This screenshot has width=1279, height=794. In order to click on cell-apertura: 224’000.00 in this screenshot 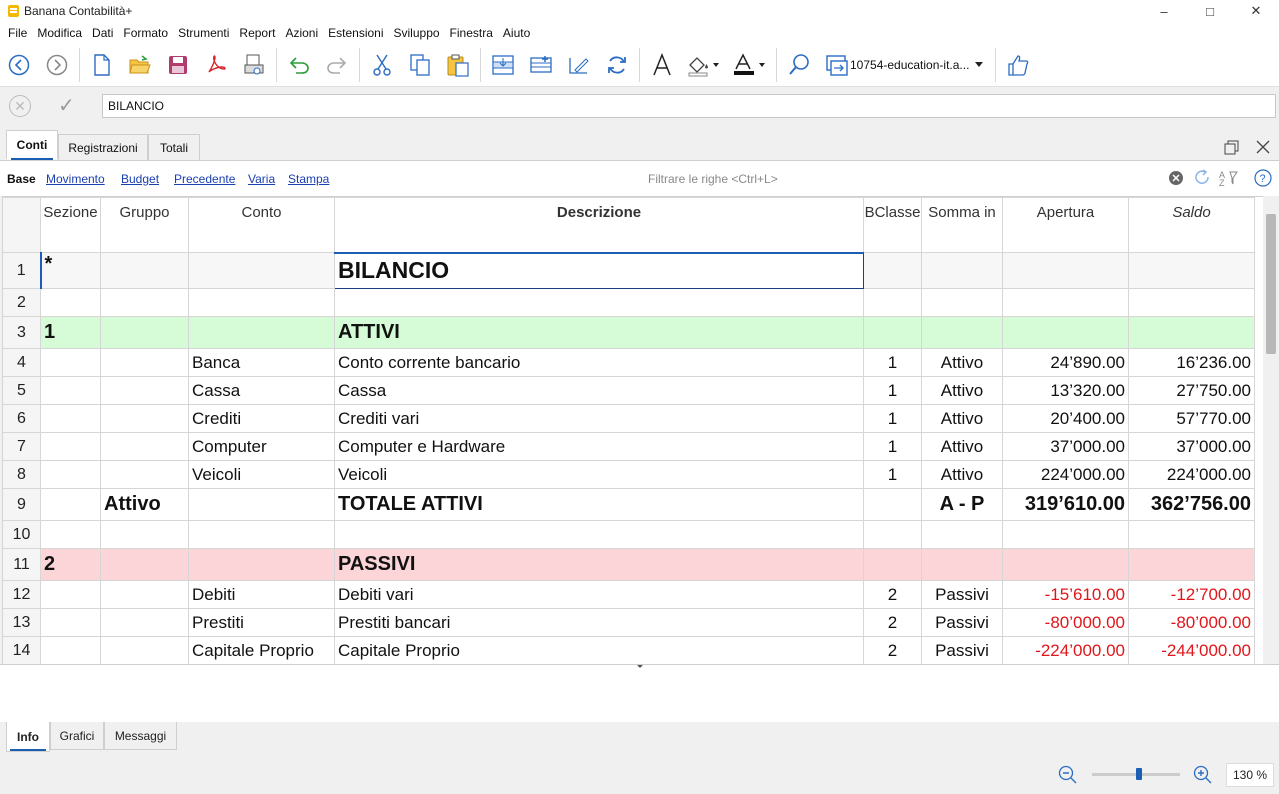, I will do `click(1065, 474)`.